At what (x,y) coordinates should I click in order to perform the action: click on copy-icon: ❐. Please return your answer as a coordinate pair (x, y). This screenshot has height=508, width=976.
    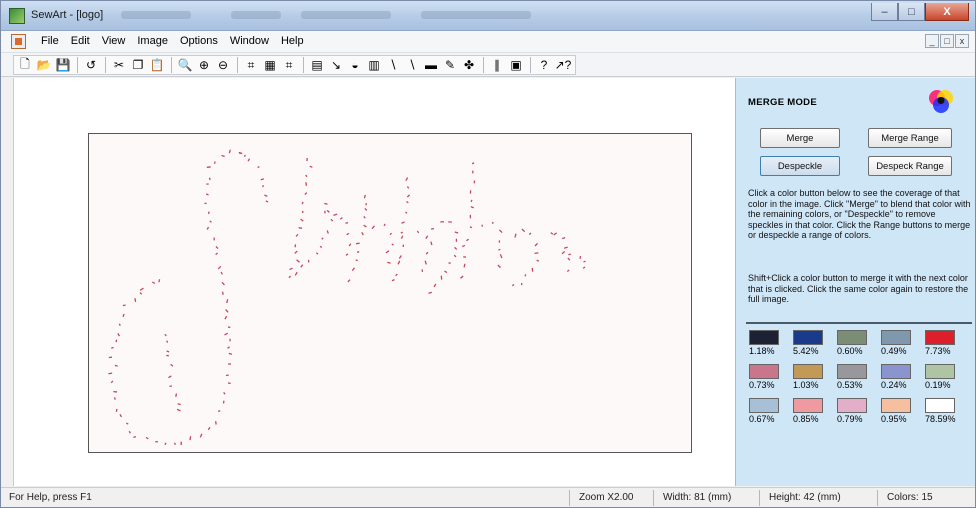
    Looking at the image, I should click on (138, 65).